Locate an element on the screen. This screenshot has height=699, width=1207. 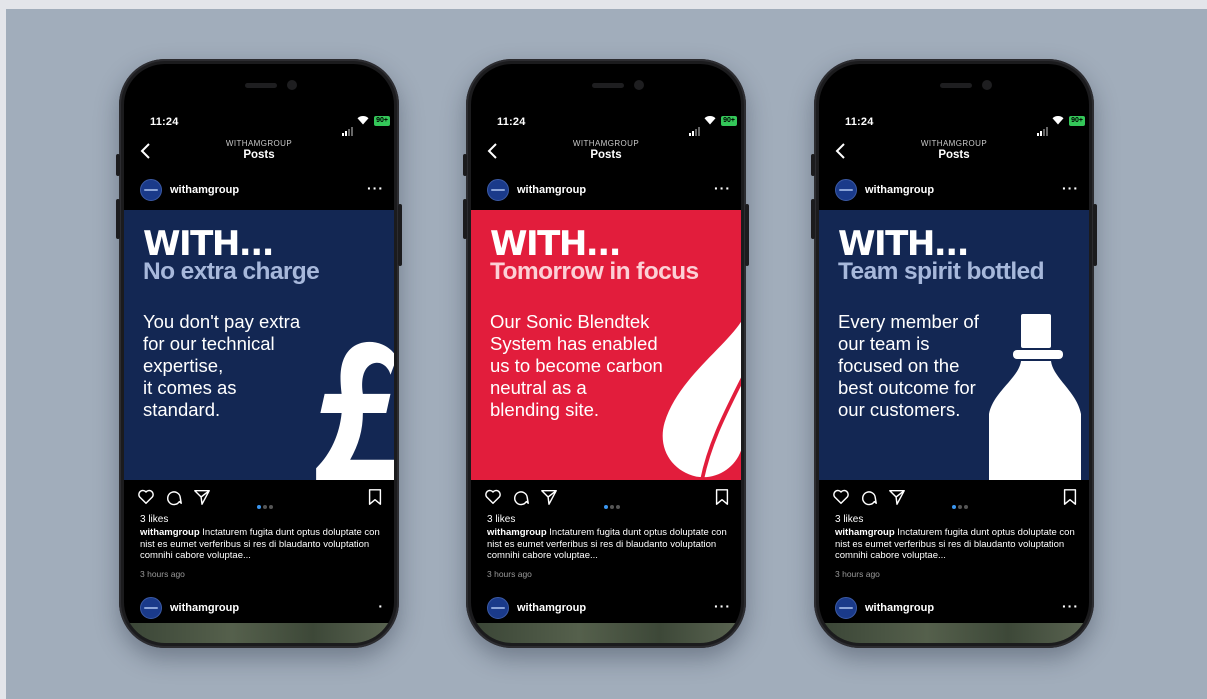
leaf-icon is located at coordinates (701, 400).